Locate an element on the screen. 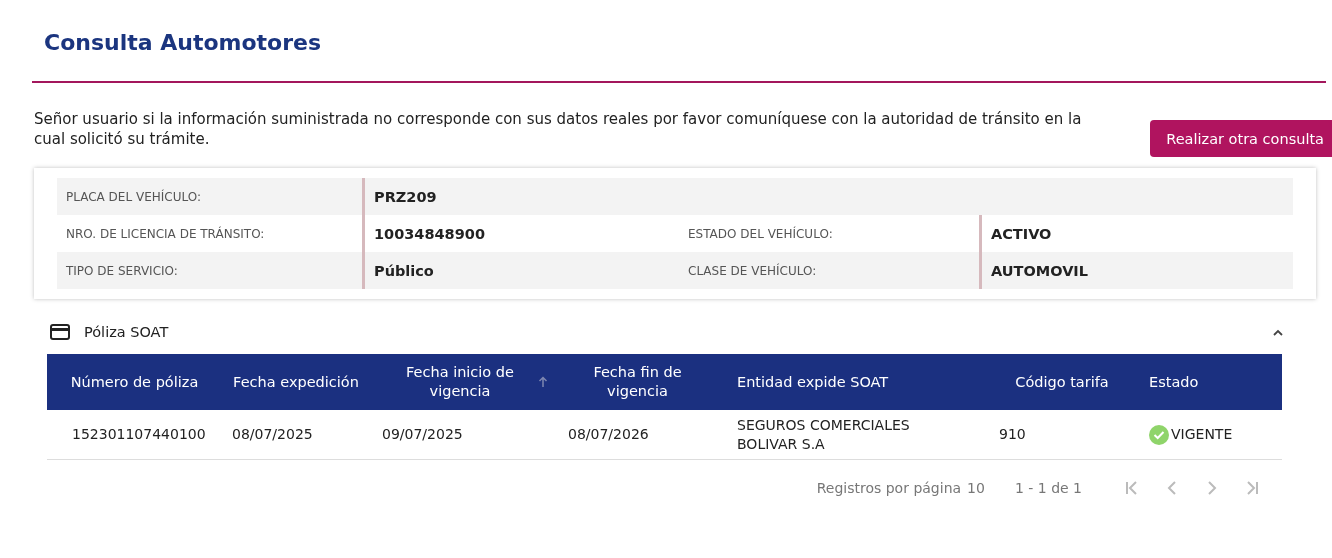  column-header: Fecha inicio de vigencia is located at coordinates (460, 382).